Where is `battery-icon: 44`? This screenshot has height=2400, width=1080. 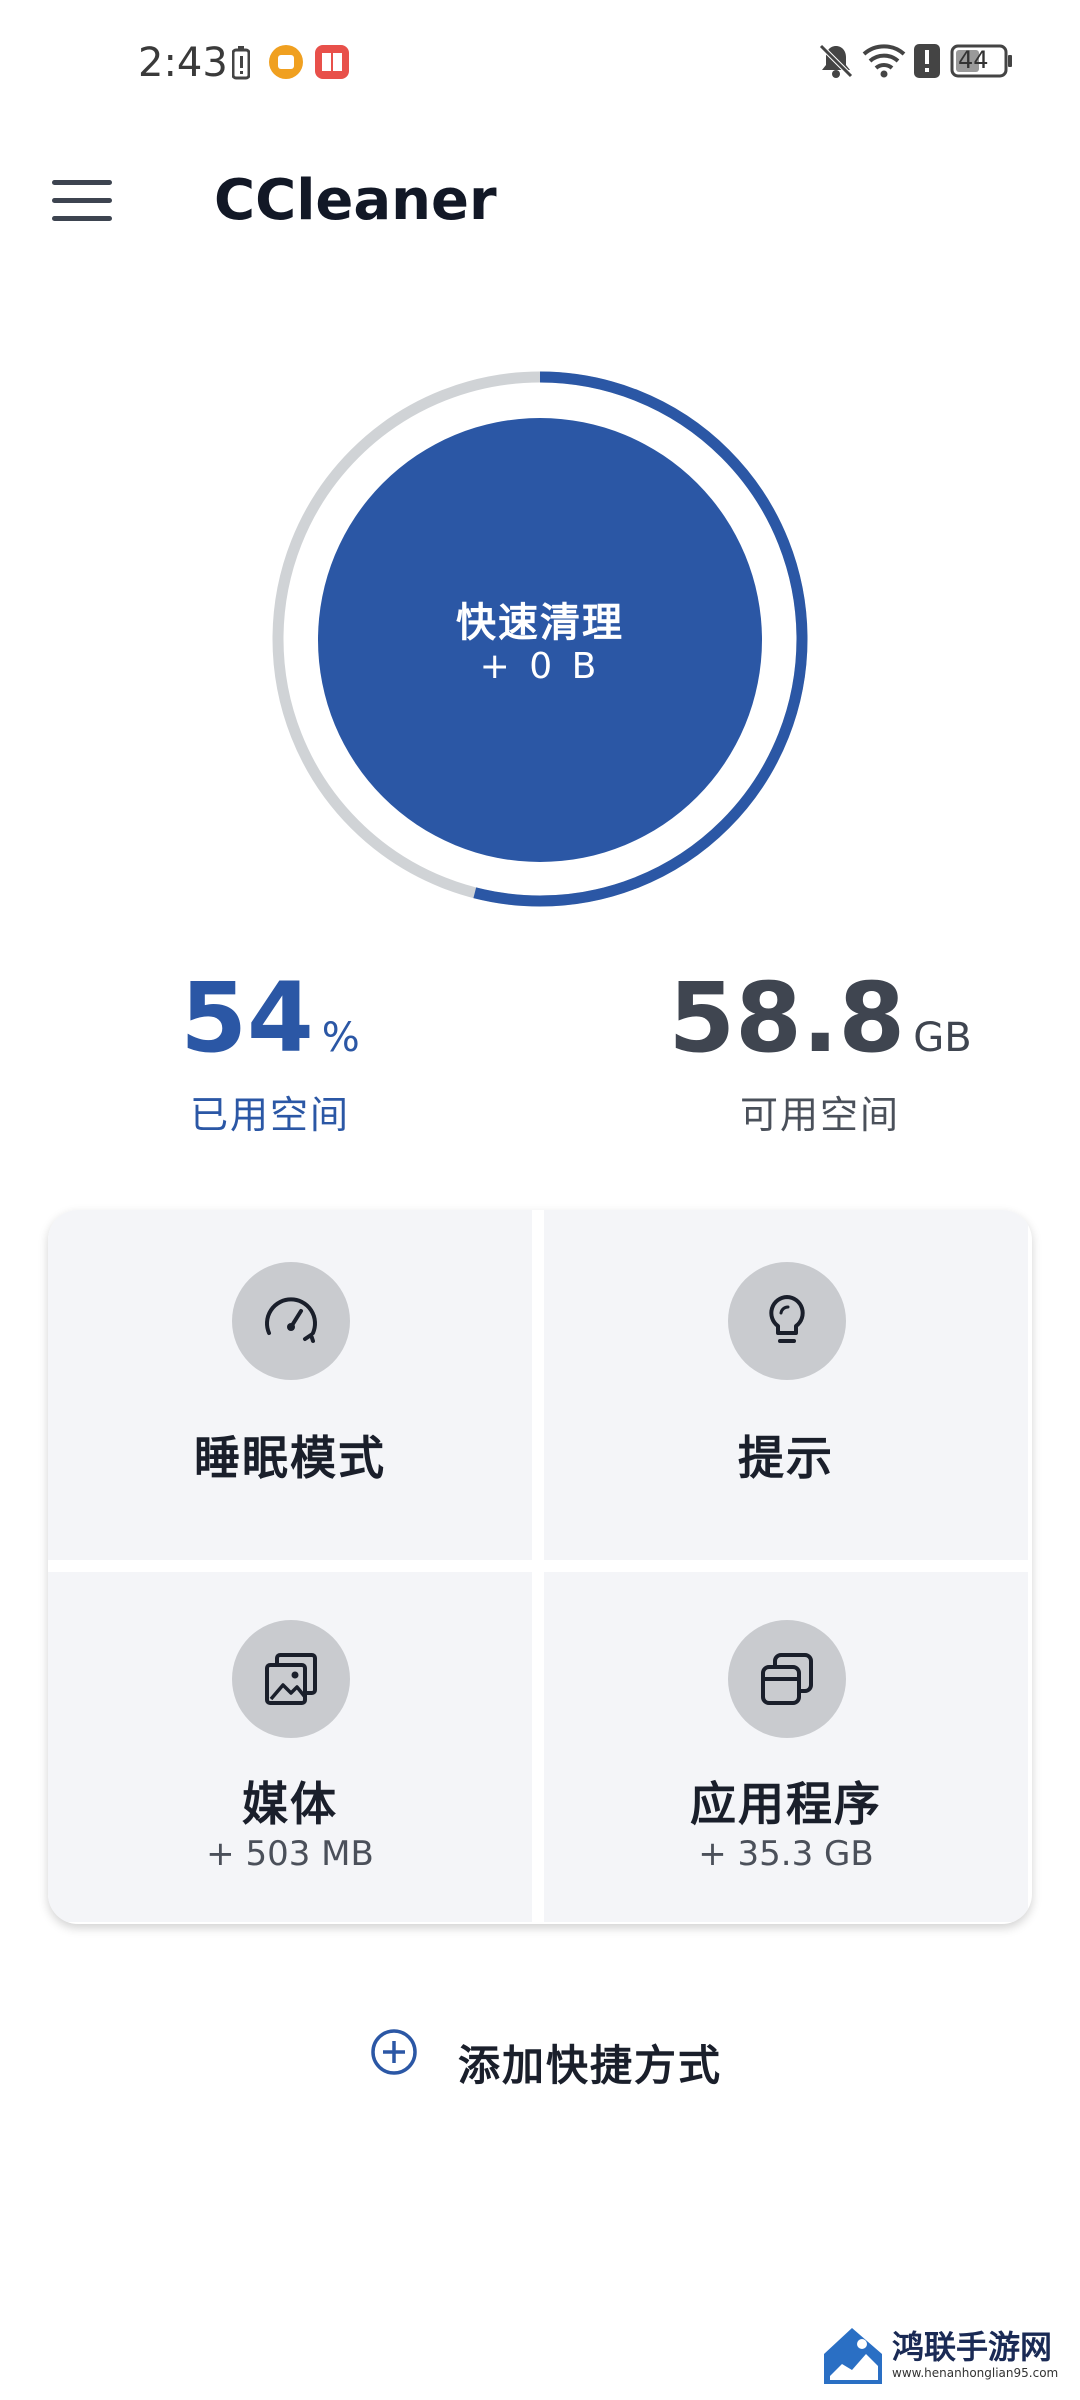 battery-icon: 44 is located at coordinates (982, 63).